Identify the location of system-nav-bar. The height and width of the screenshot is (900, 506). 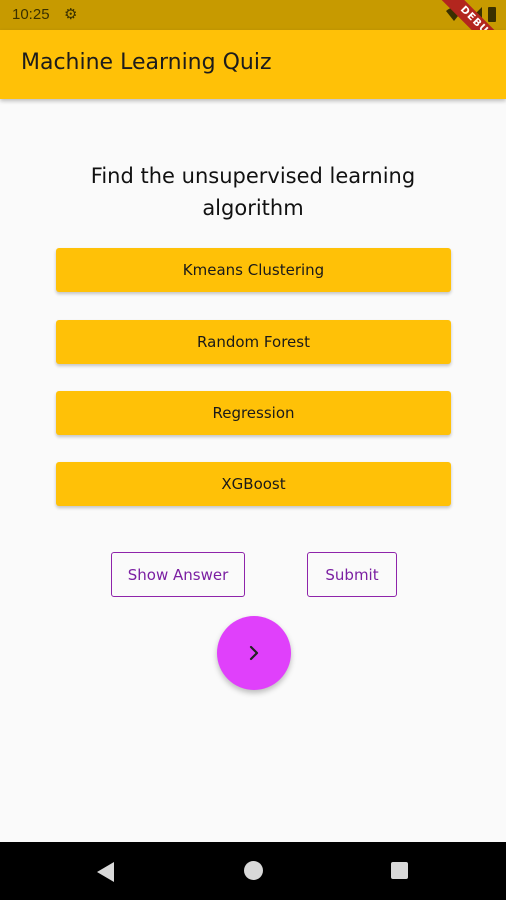
(253, 871).